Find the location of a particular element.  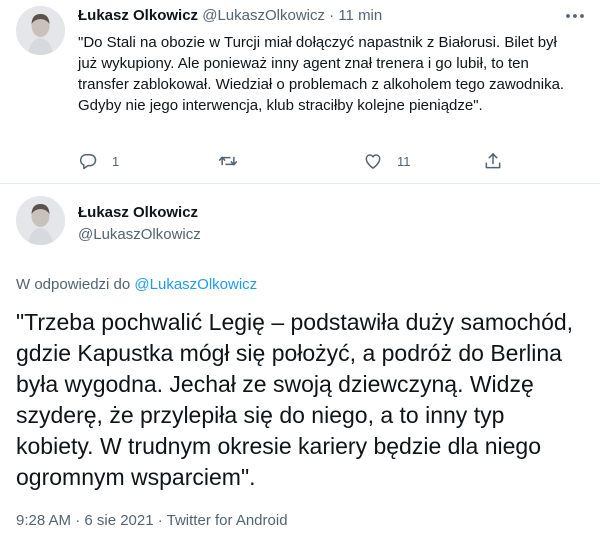

reply-prefix: W odpowiedzi do is located at coordinates (73, 284).